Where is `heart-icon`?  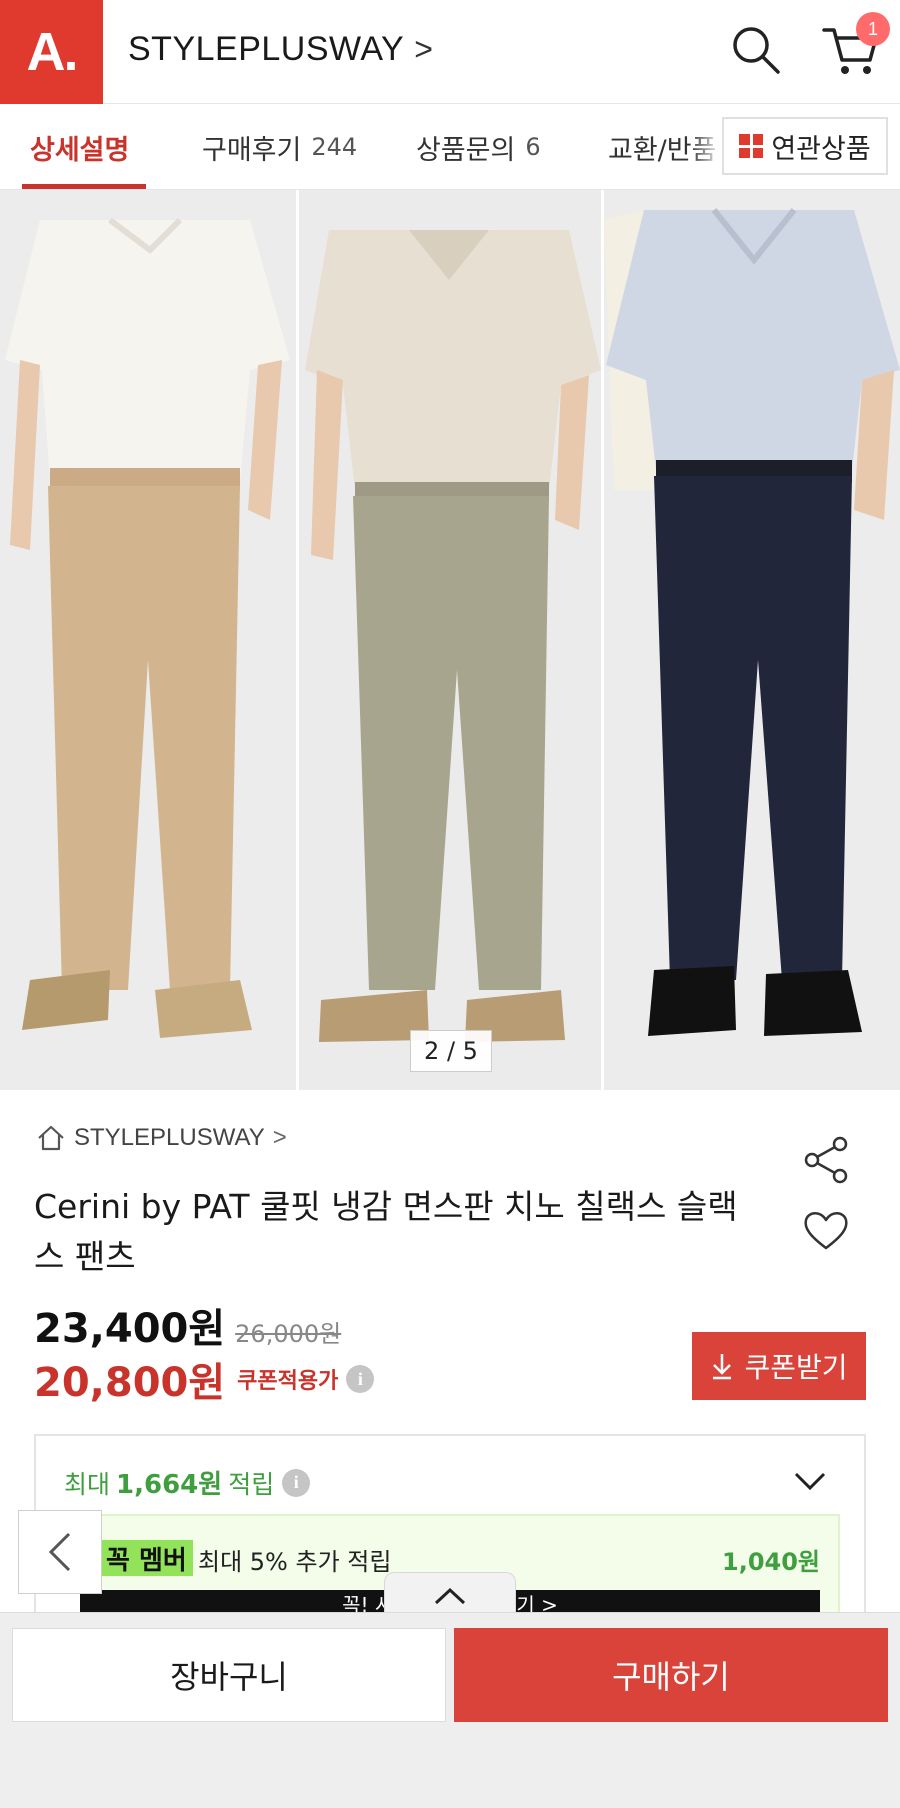
heart-icon is located at coordinates (826, 1230).